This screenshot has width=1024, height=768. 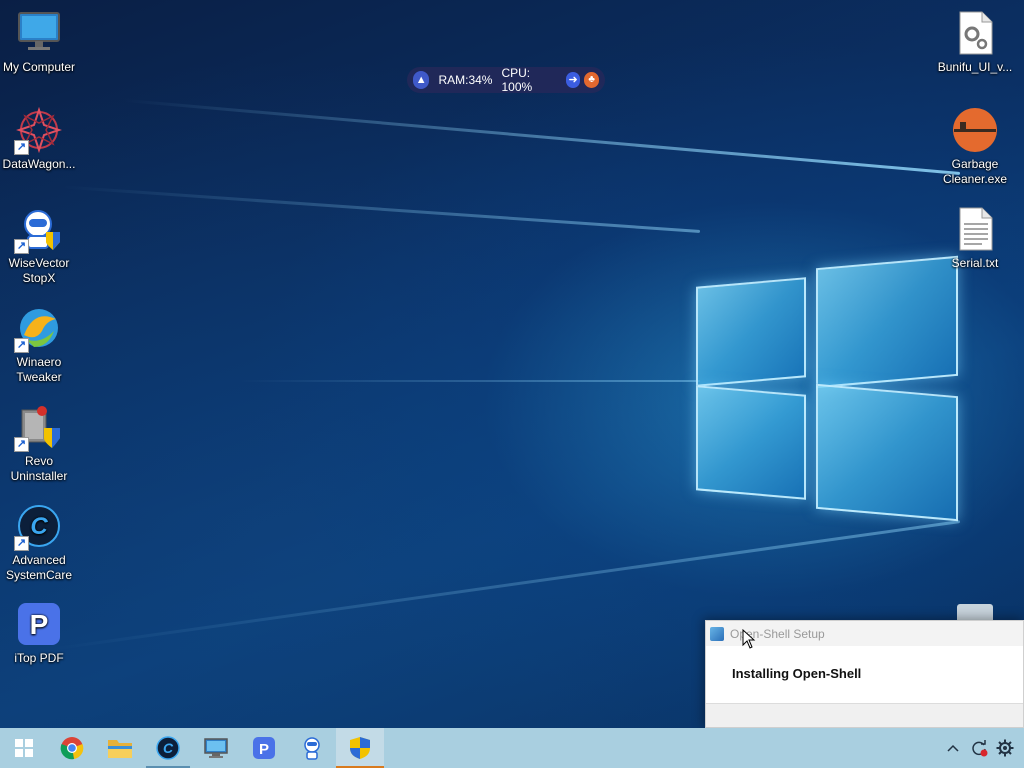 What do you see at coordinates (975, 263) in the screenshot?
I see `desktop-icon-label: Serial.txt` at bounding box center [975, 263].